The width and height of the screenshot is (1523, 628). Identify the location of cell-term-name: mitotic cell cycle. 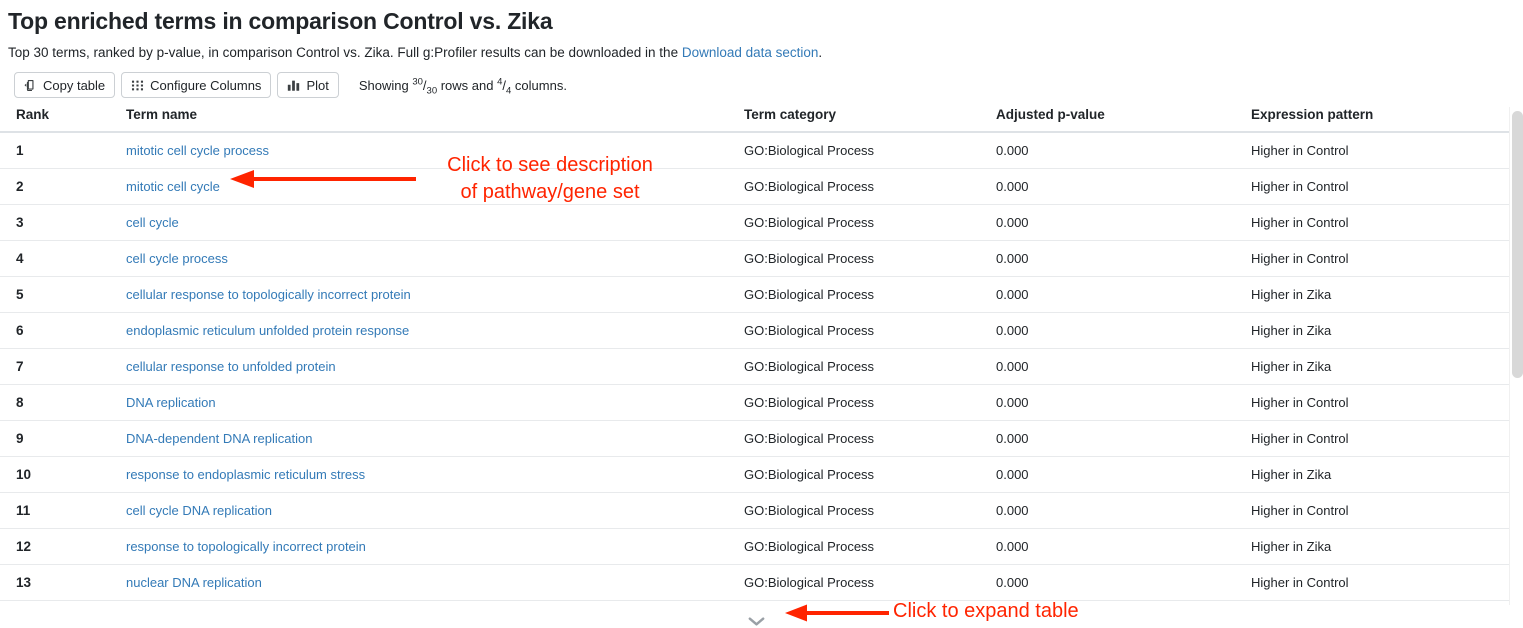
(427, 186).